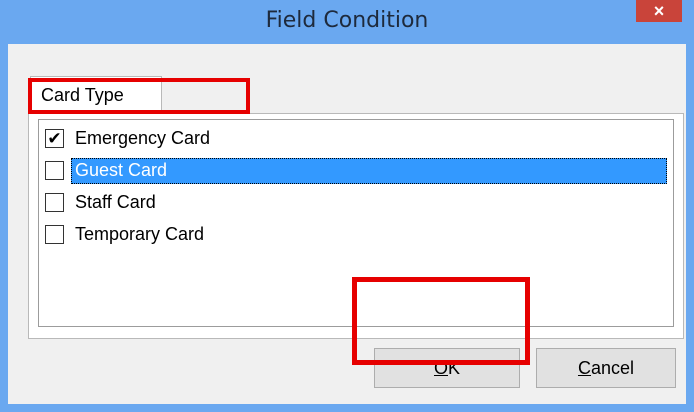 The width and height of the screenshot is (694, 412). I want to click on checkbox-emergency-card: ✔, so click(54, 138).